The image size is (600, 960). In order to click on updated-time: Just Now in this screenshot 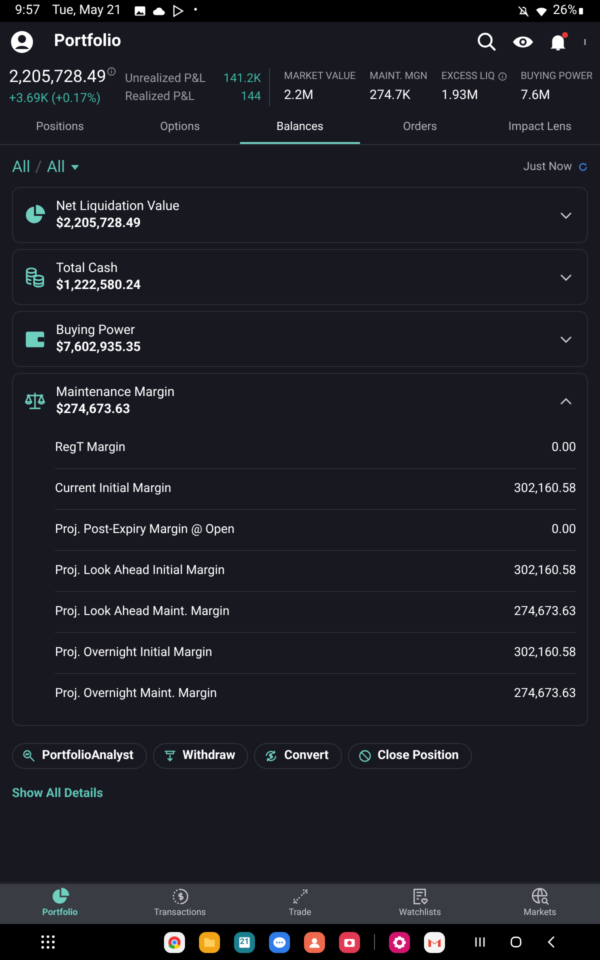, I will do `click(547, 167)`.